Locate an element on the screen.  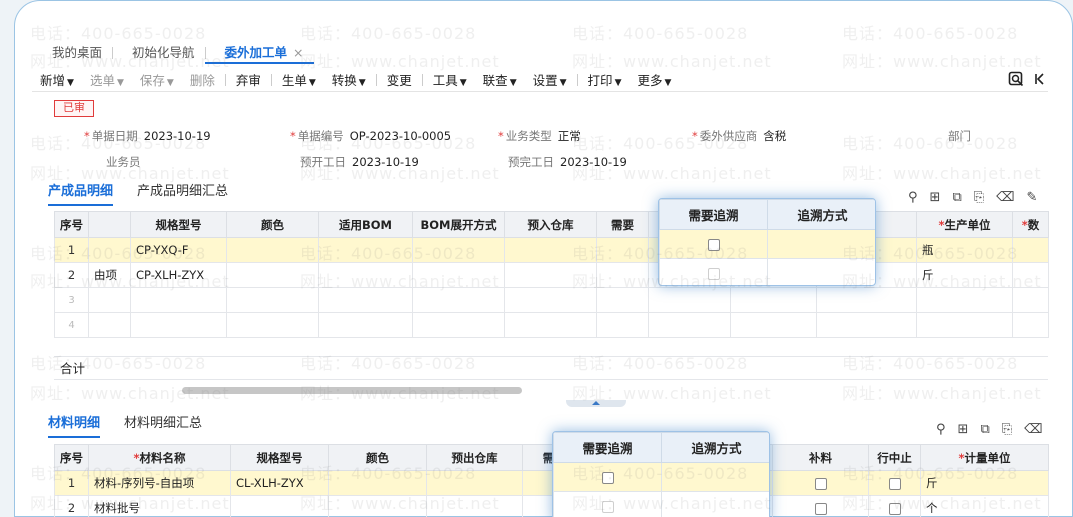
convert-button: 转换 ▼ is located at coordinates (349, 79).